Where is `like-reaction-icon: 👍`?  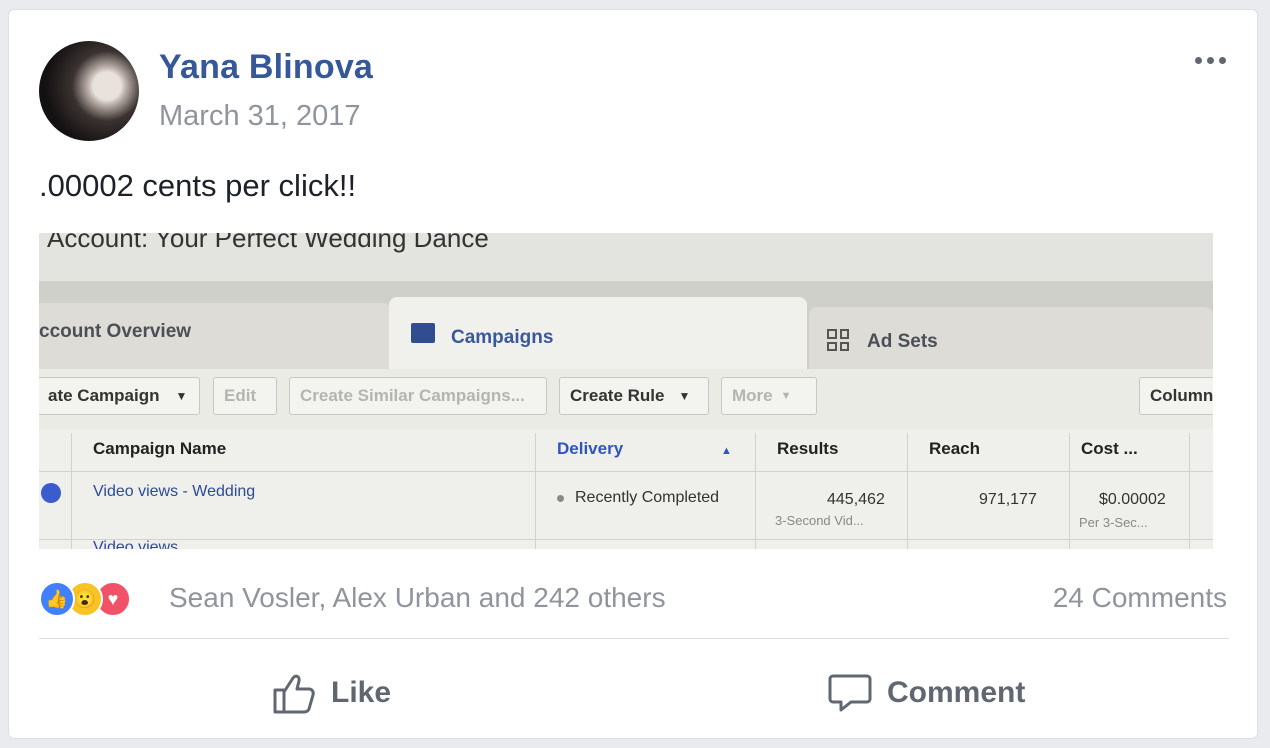 like-reaction-icon: 👍 is located at coordinates (57, 599).